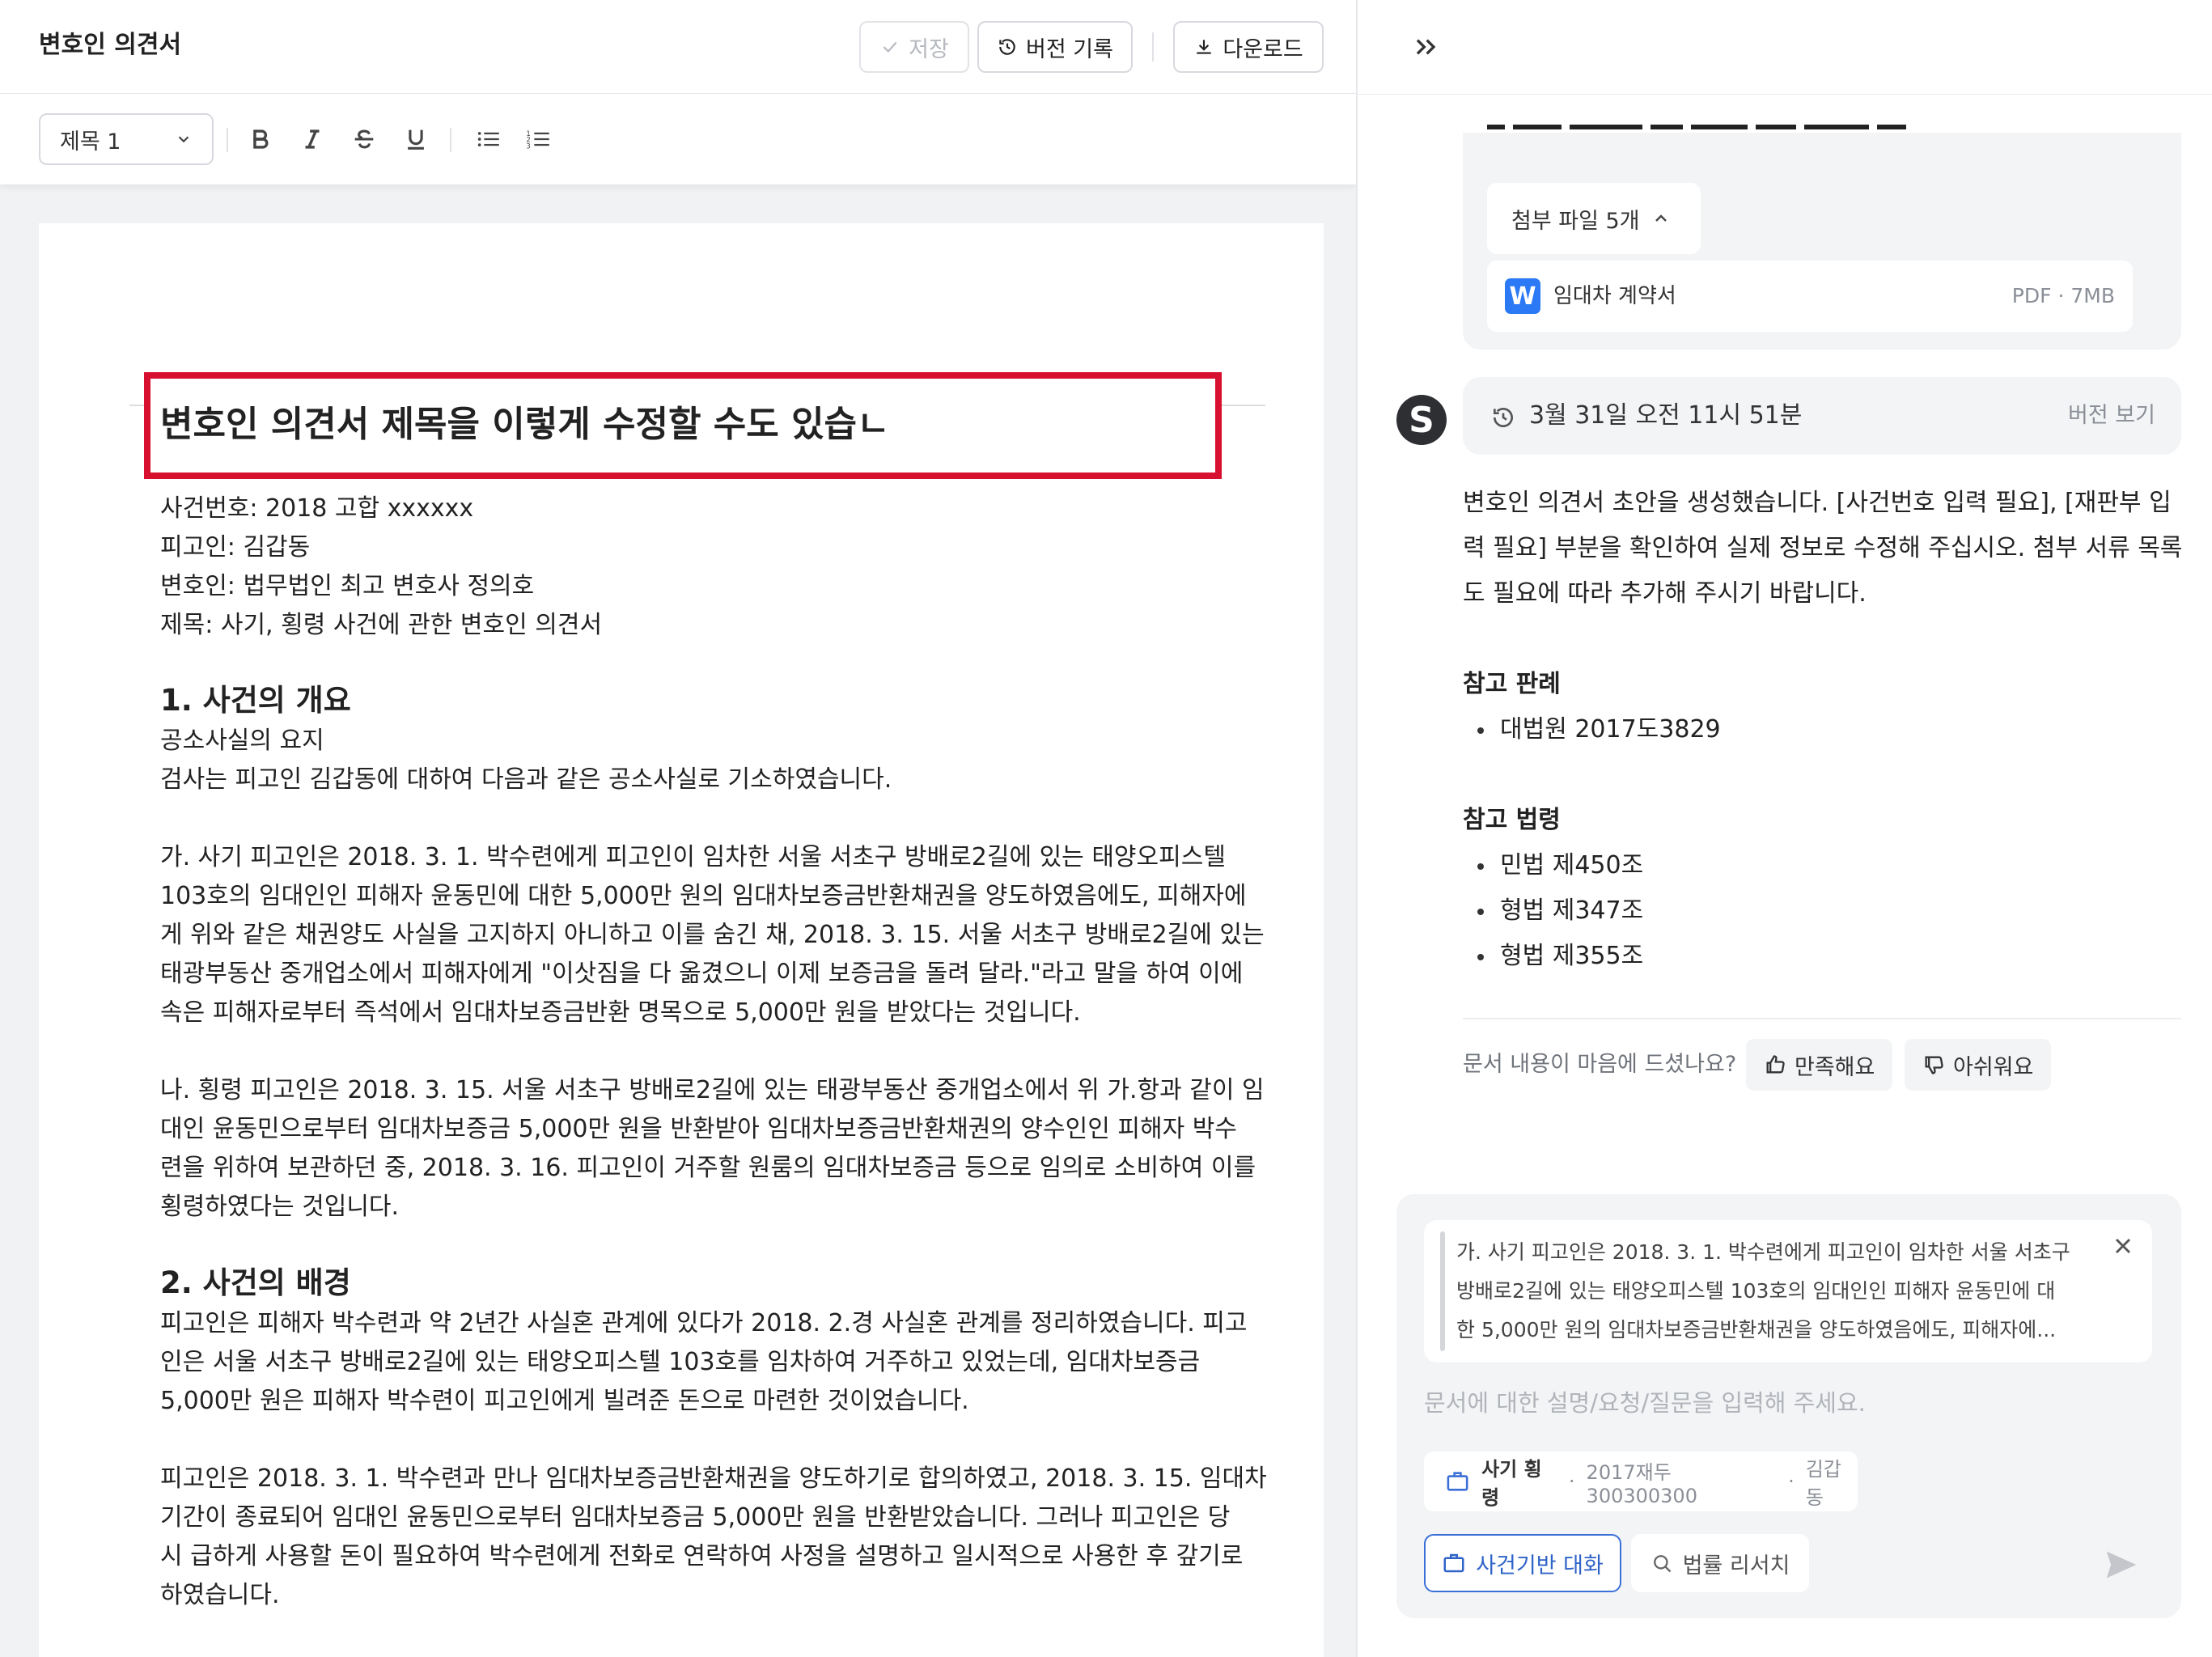 The image size is (2212, 1657). What do you see at coordinates (1522, 1563) in the screenshot?
I see `case-chat-mode-button: 사건기반 대화` at bounding box center [1522, 1563].